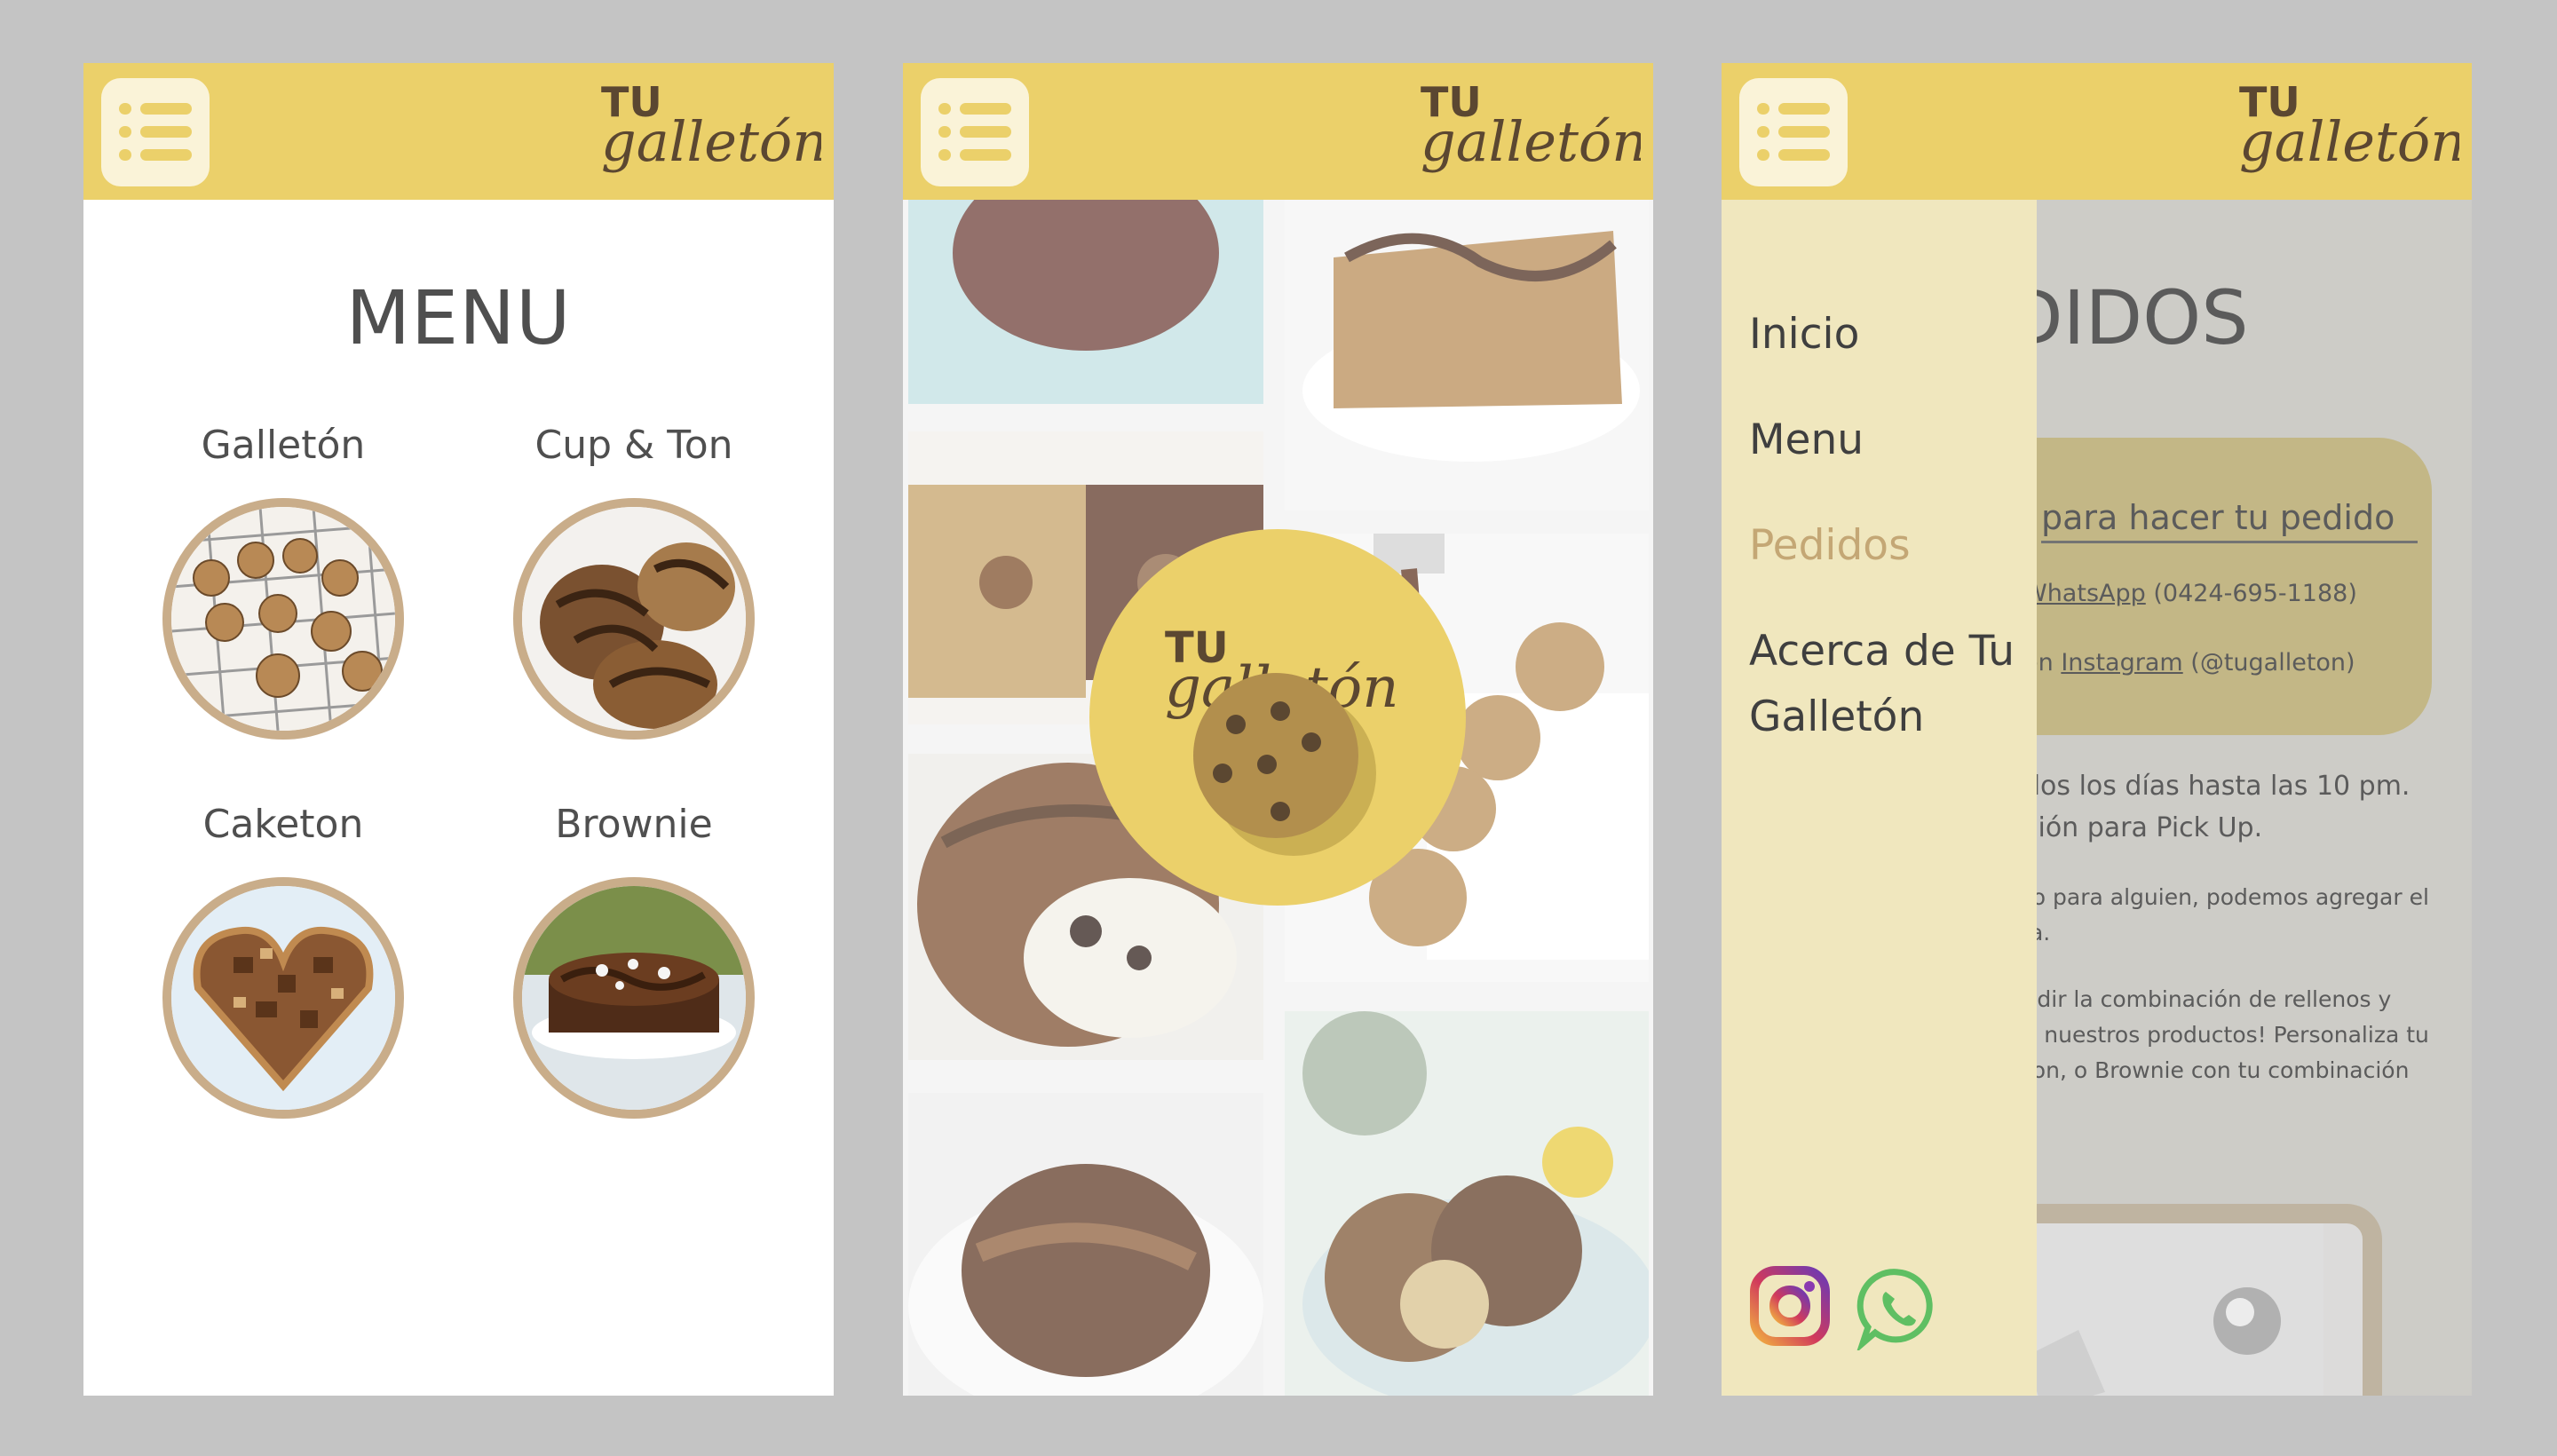 This screenshot has width=2557, height=1456. What do you see at coordinates (1898, 1307) in the screenshot?
I see `whatsapp-icon` at bounding box center [1898, 1307].